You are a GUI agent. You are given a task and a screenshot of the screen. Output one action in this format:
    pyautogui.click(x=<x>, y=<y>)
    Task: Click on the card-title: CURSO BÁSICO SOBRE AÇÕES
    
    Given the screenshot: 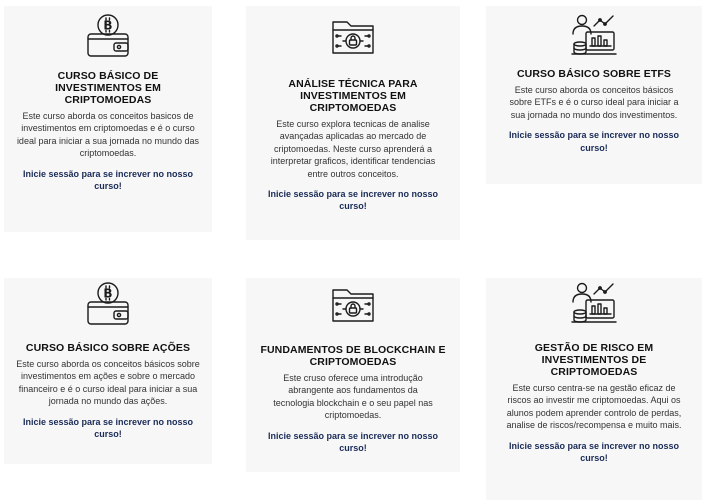 What is the action you would take?
    pyautogui.click(x=108, y=348)
    